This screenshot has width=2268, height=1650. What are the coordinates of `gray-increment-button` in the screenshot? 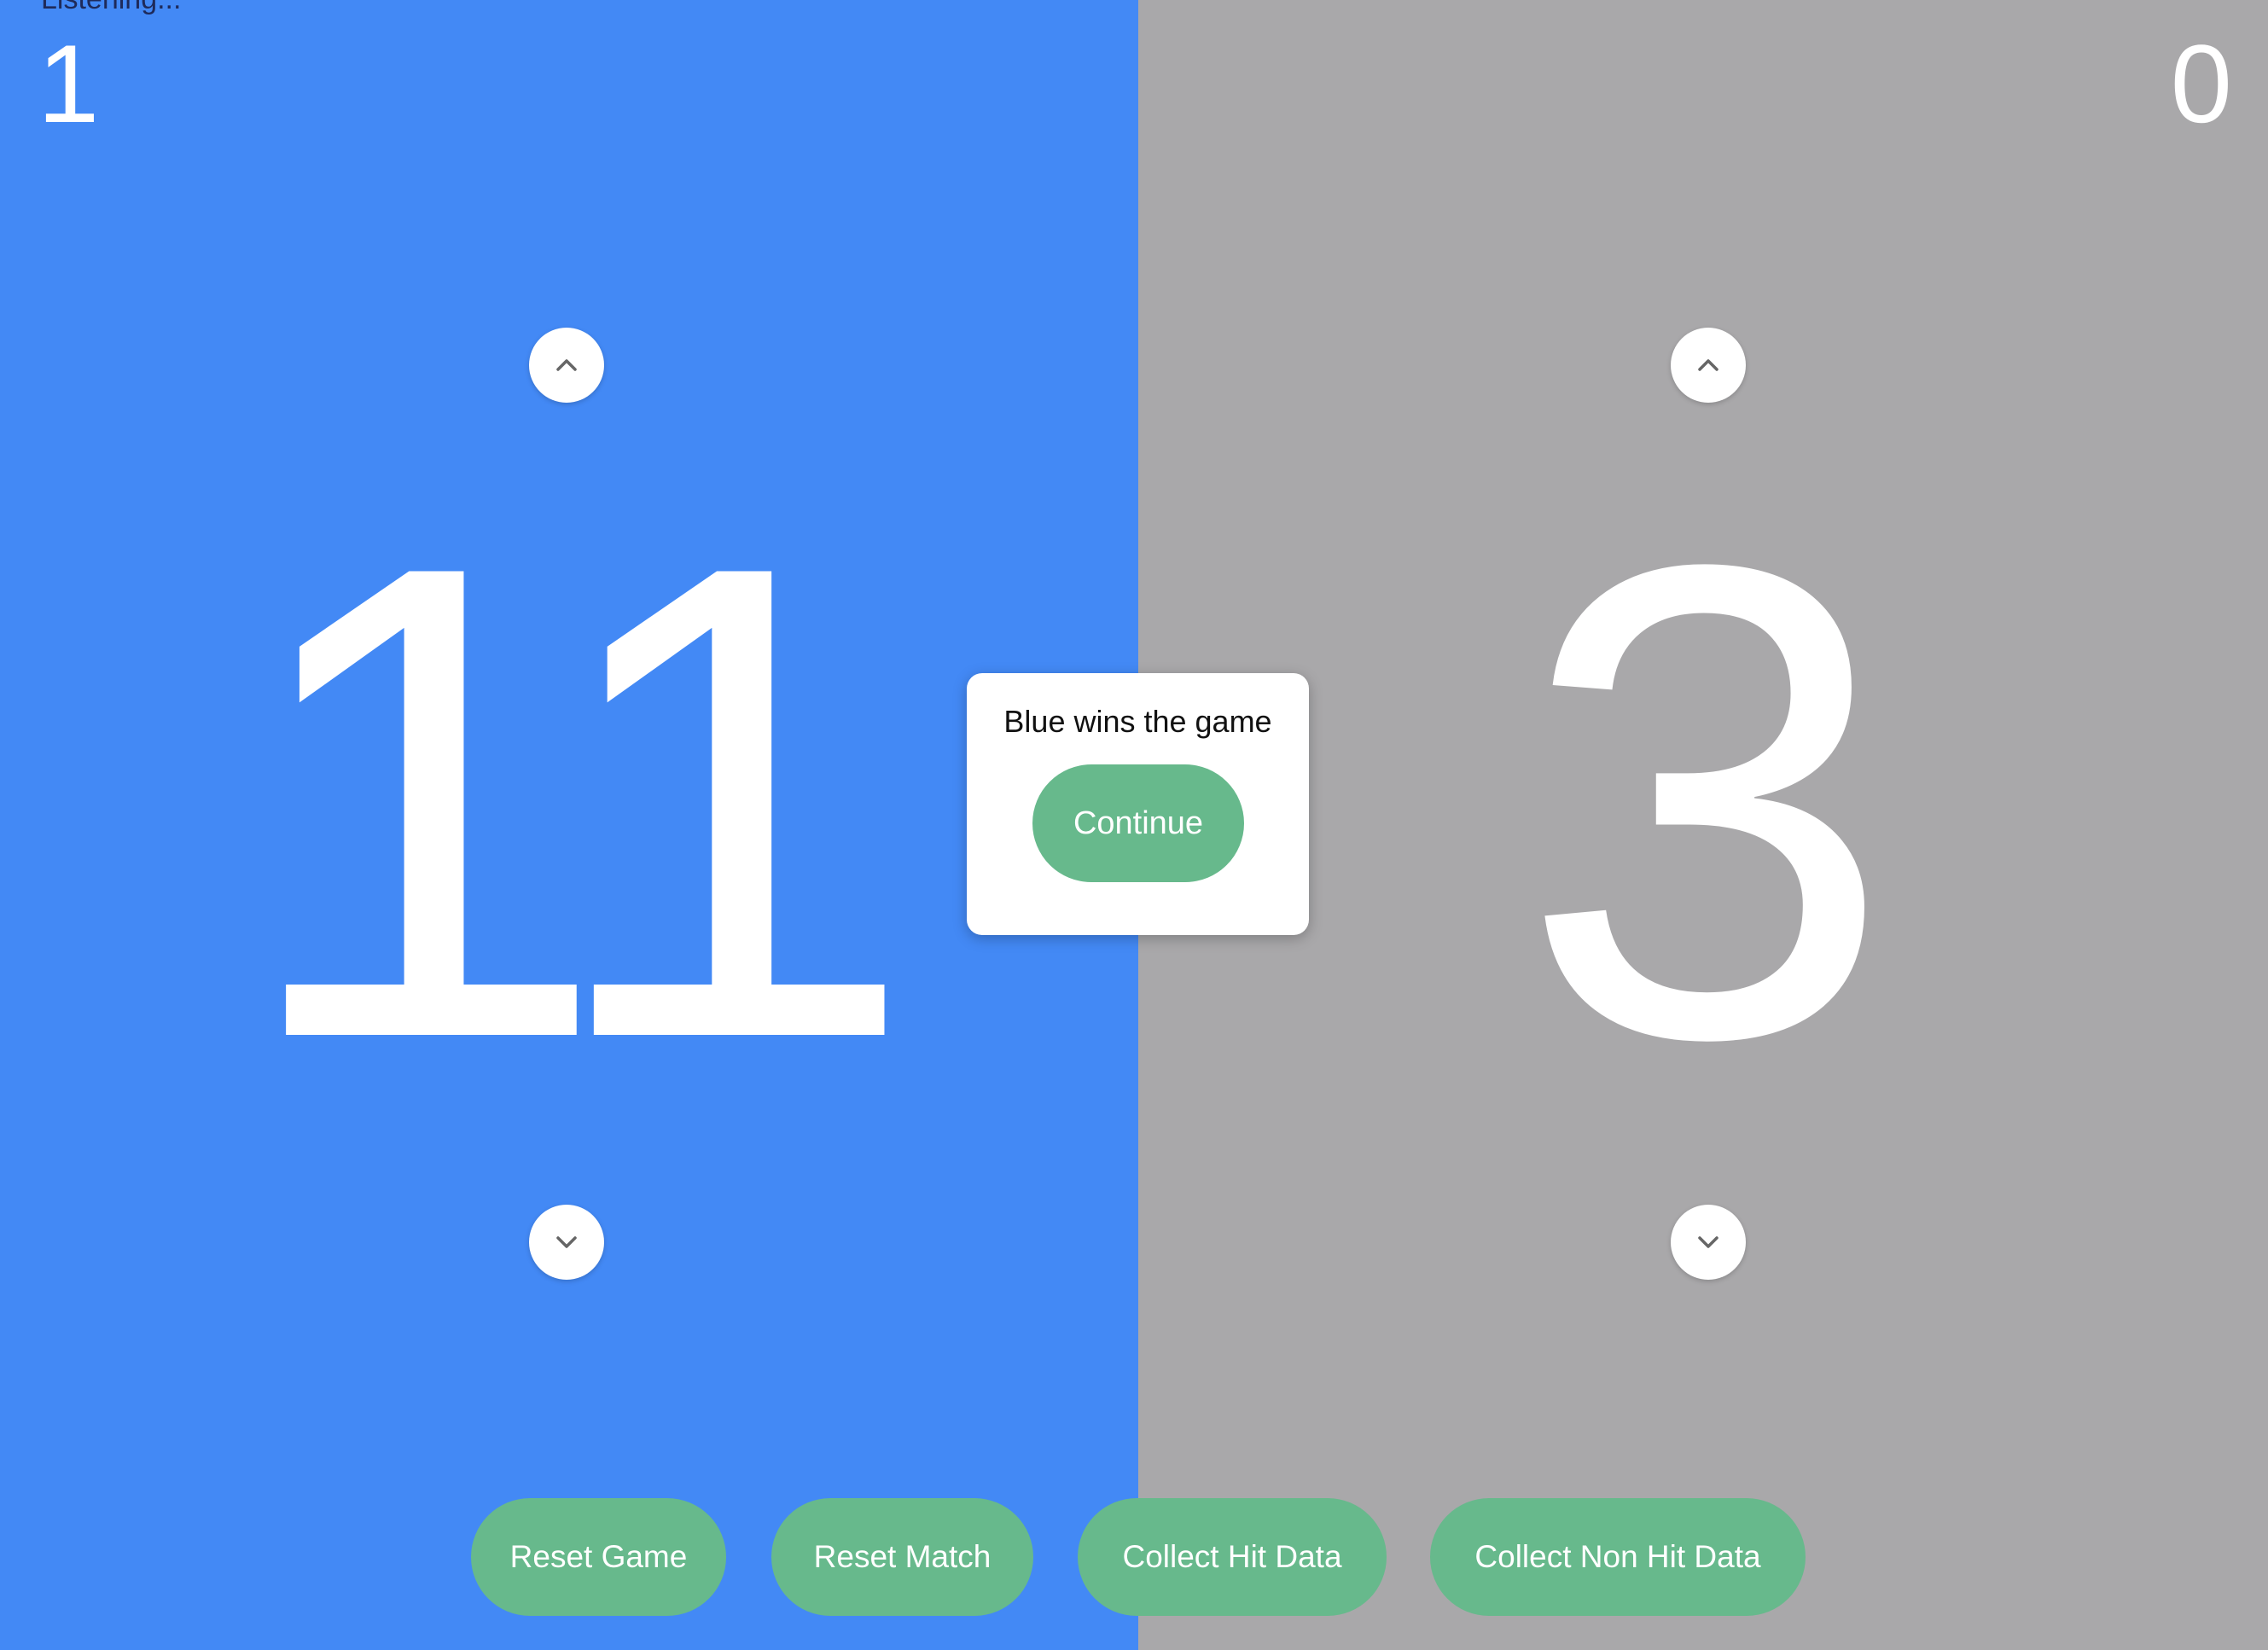 It's located at (1708, 366).